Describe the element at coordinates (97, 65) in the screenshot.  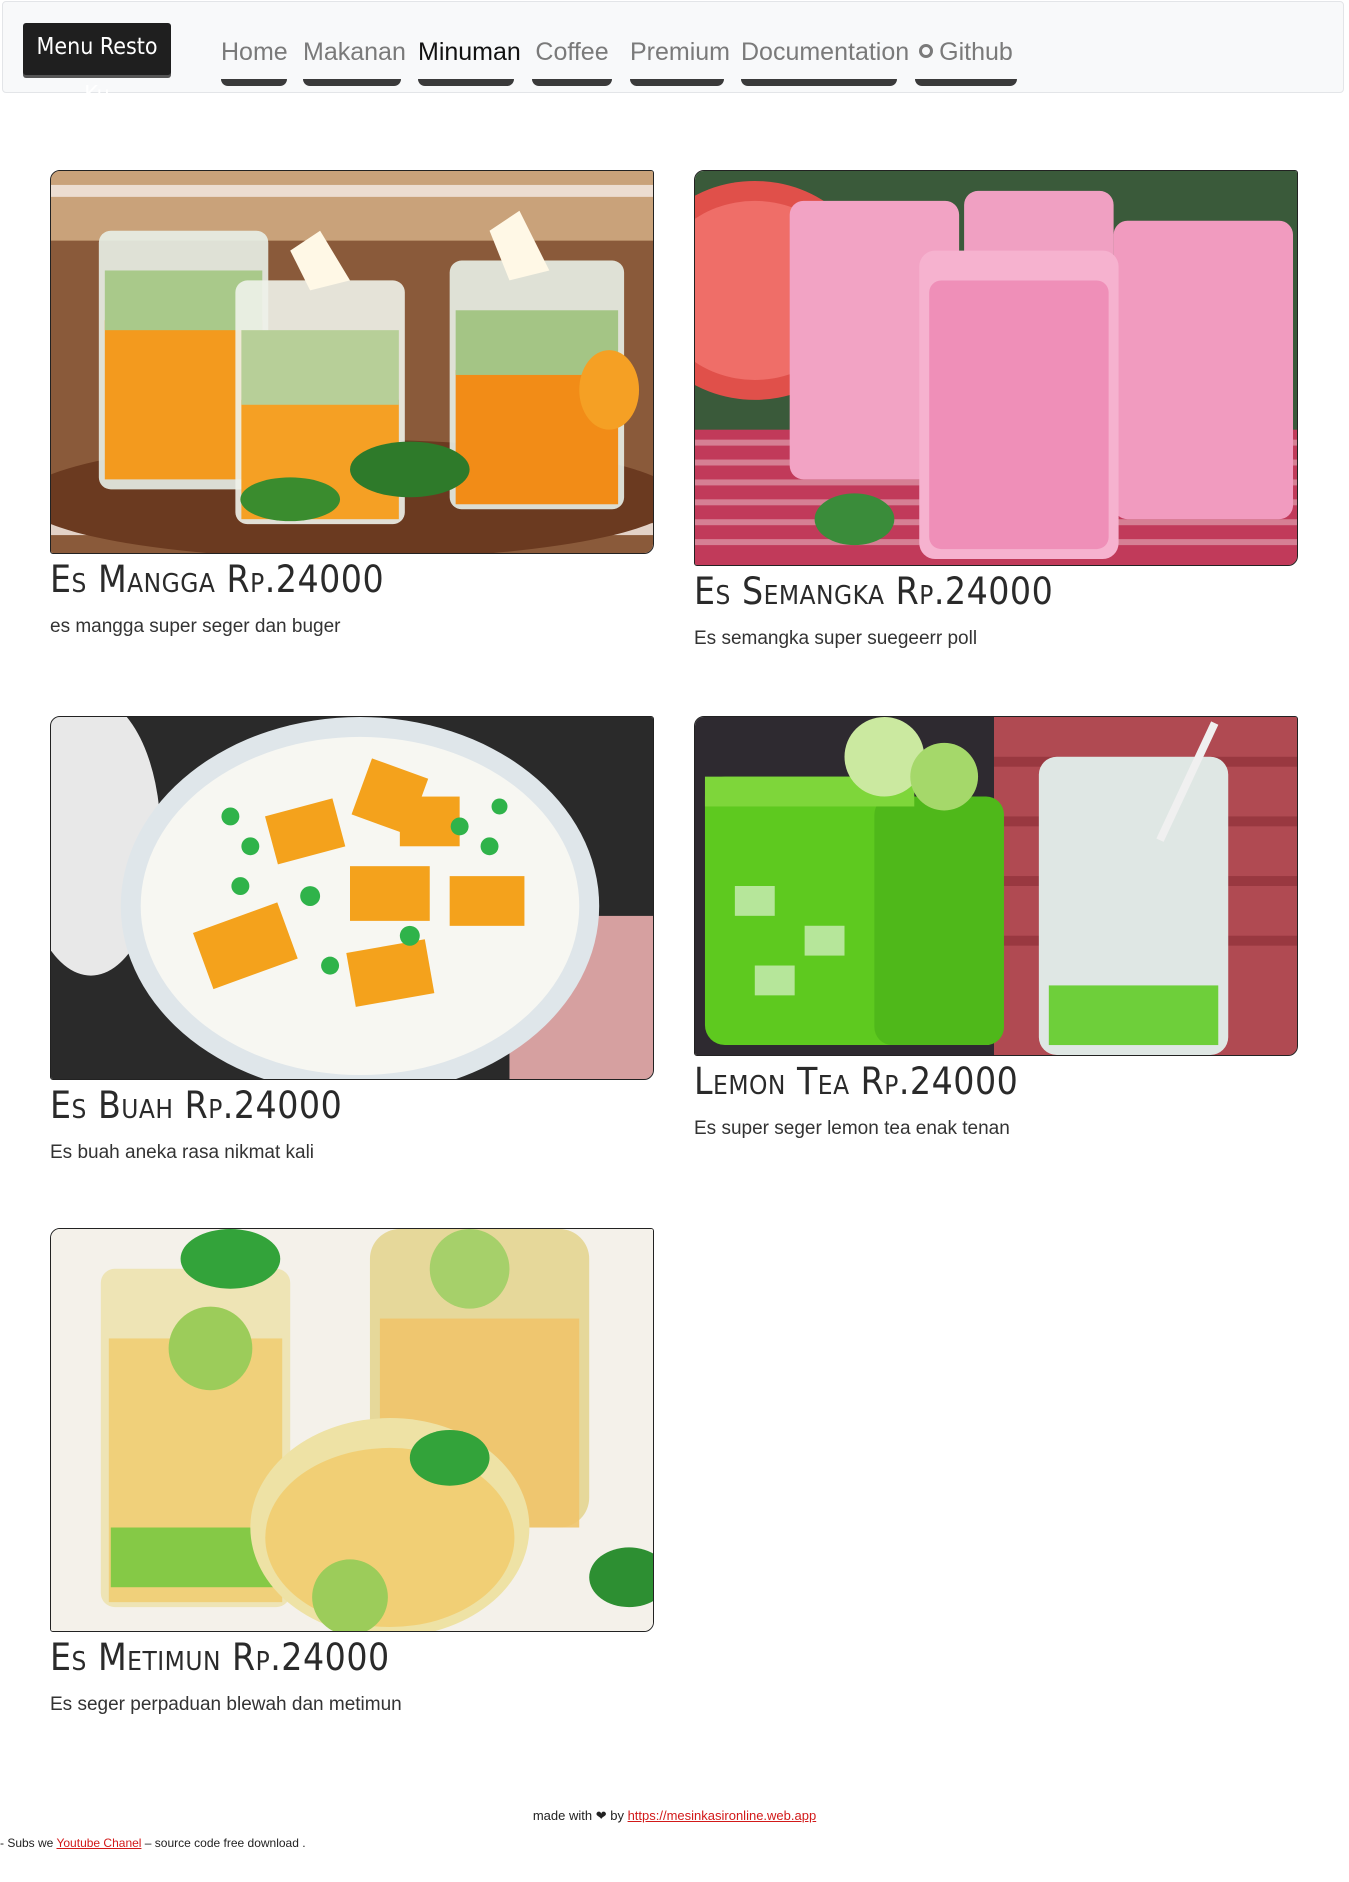
I see `brand-logo: Menu Resto Ku` at that location.